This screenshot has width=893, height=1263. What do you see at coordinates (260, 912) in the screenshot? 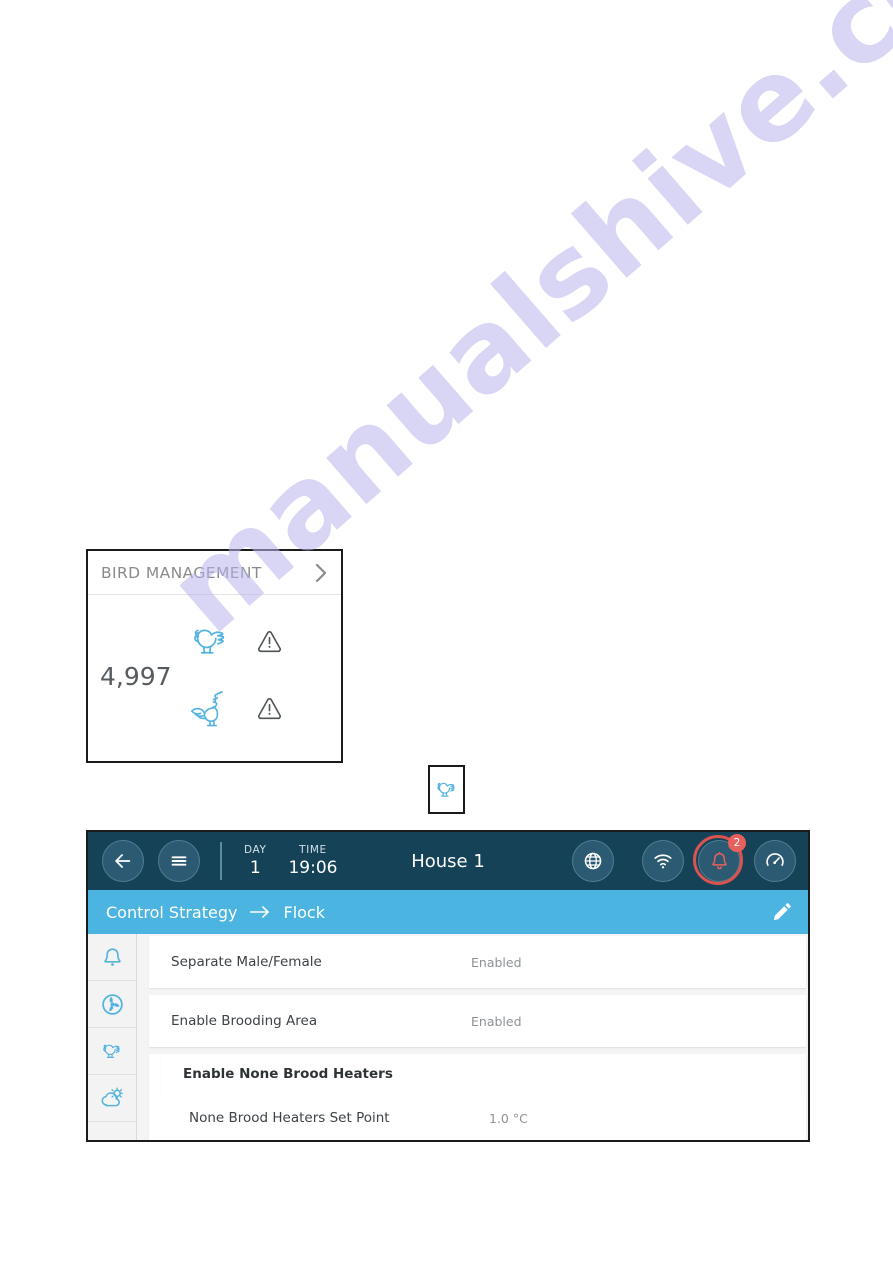
I see `arrow-right-icon` at bounding box center [260, 912].